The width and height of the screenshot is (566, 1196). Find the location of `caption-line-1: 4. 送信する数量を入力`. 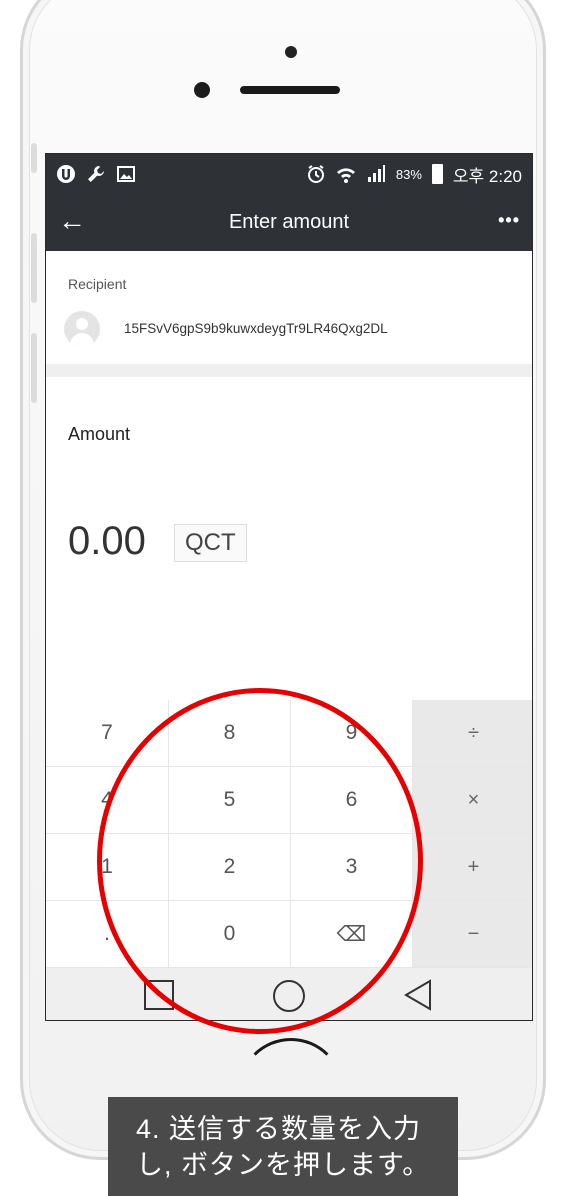

caption-line-1: 4. 送信する数量を入力 is located at coordinates (279, 1129).